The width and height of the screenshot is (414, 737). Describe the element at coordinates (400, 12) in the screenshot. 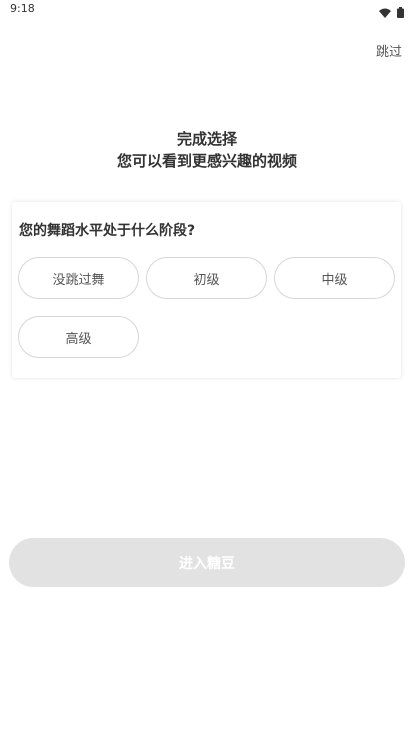

I see `battery-icon` at that location.